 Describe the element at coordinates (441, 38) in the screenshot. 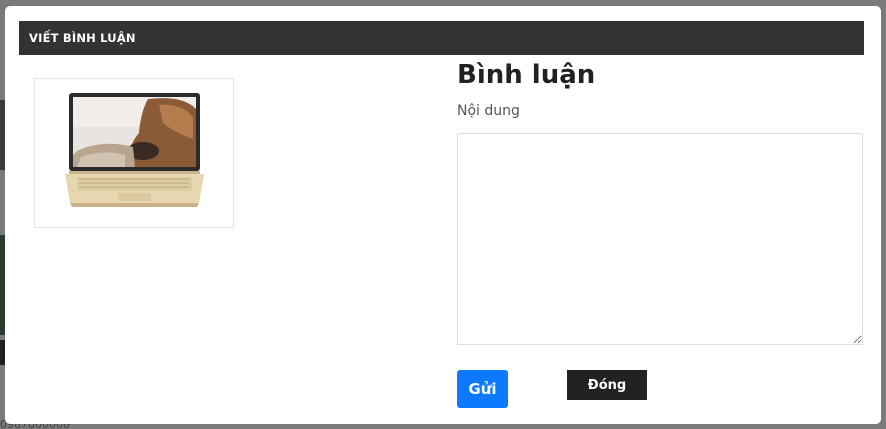

I see `modal-header: VIẾT BÌNH LUẬN` at that location.